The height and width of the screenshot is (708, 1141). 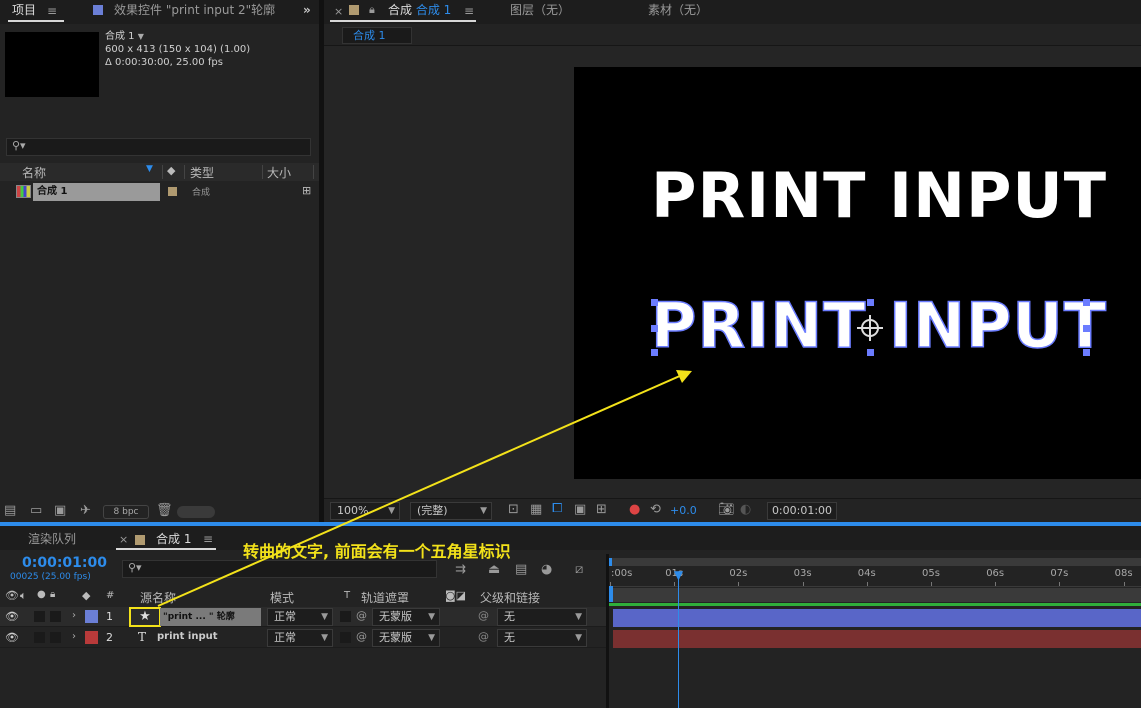 What do you see at coordinates (306, 190) in the screenshot?
I see `flowchart-icon: ⊞` at bounding box center [306, 190].